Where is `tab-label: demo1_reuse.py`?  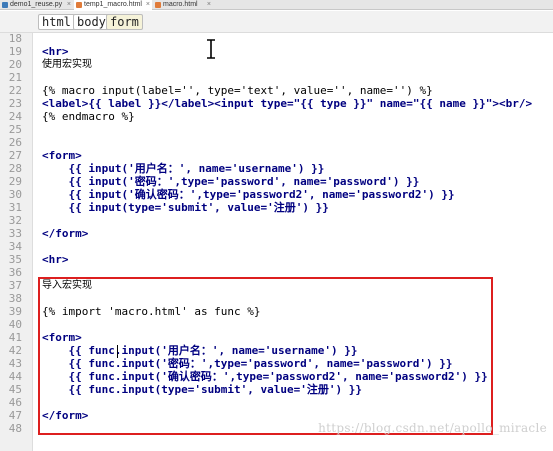 tab-label: demo1_reuse.py is located at coordinates (36, 4).